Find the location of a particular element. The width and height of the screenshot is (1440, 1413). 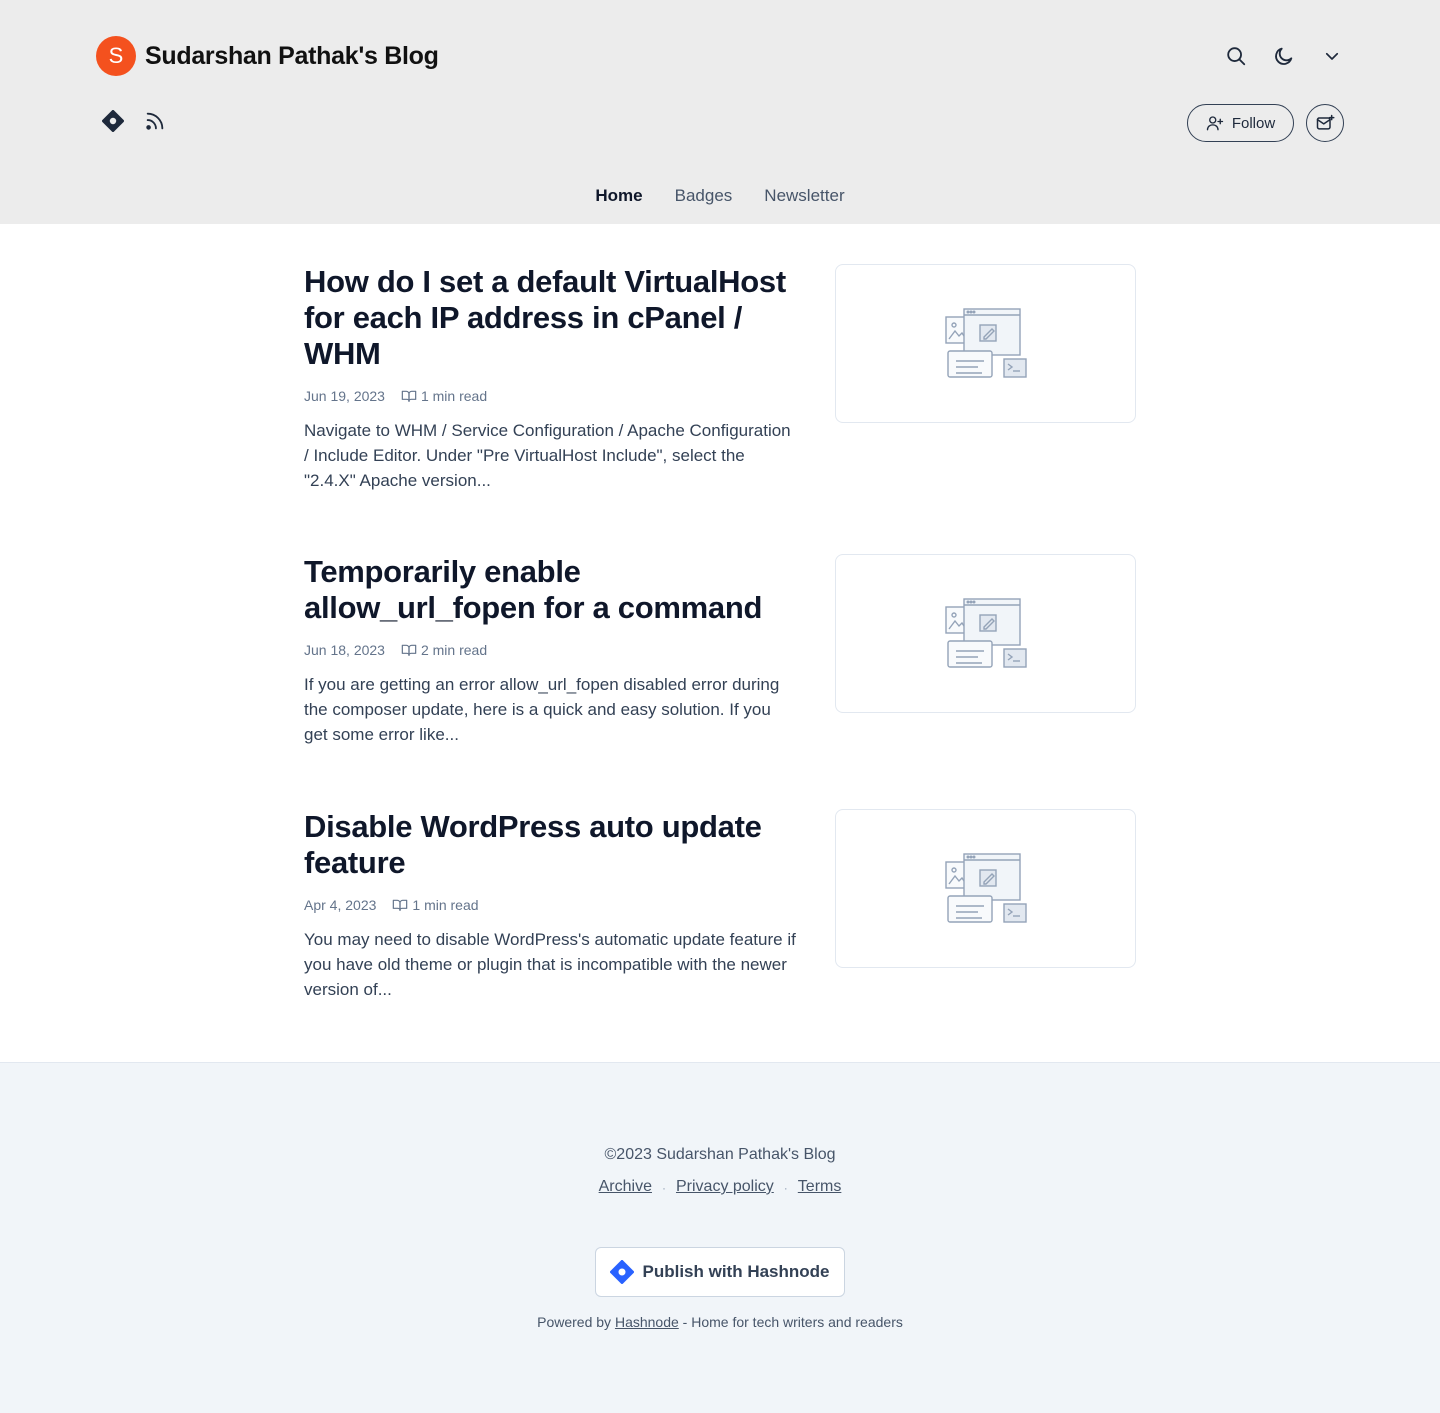

footer-links: Archive · Privacy policy · Terms is located at coordinates (720, 1188).